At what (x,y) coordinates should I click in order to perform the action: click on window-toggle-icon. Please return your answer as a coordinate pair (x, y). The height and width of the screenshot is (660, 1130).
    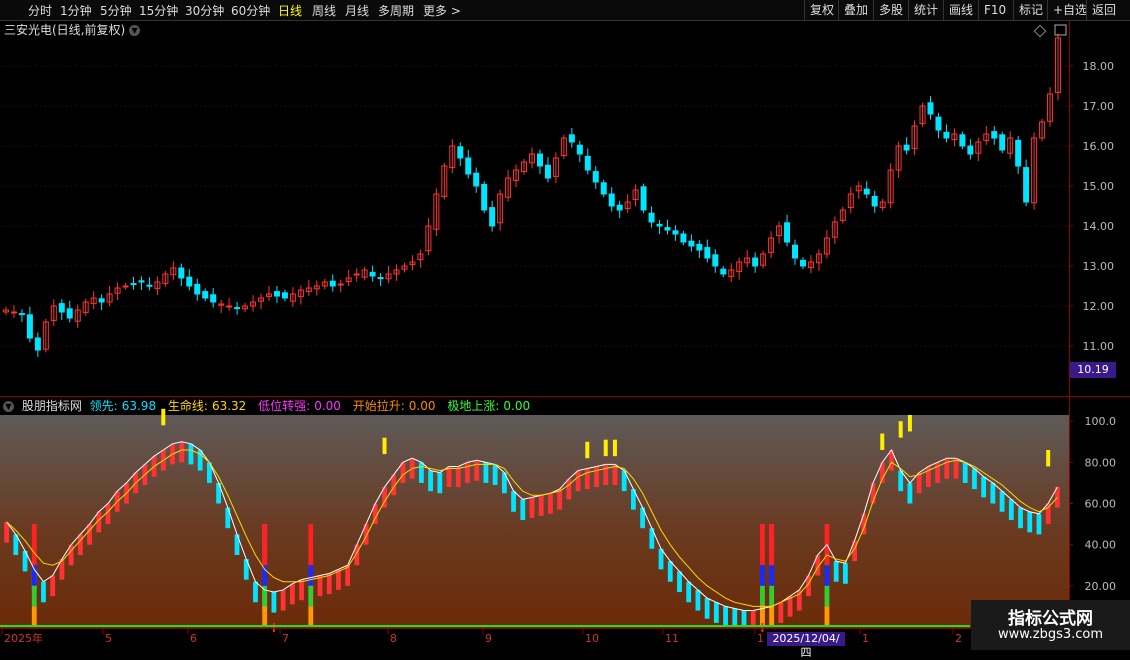
    Looking at the image, I should click on (1060, 30).